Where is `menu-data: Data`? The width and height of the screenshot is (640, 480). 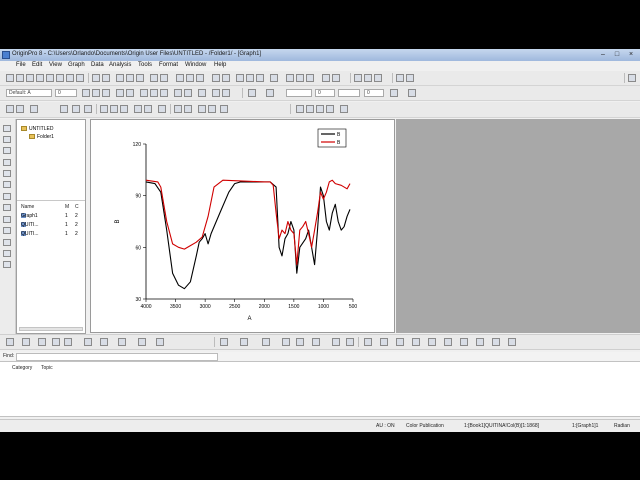 menu-data: Data is located at coordinates (97, 65).